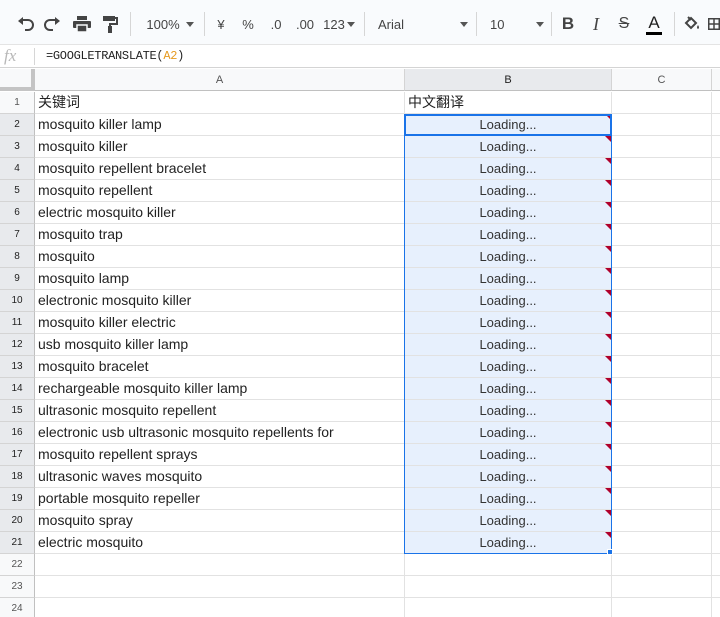  What do you see at coordinates (170, 24) in the screenshot?
I see `zoom-select: 100%` at bounding box center [170, 24].